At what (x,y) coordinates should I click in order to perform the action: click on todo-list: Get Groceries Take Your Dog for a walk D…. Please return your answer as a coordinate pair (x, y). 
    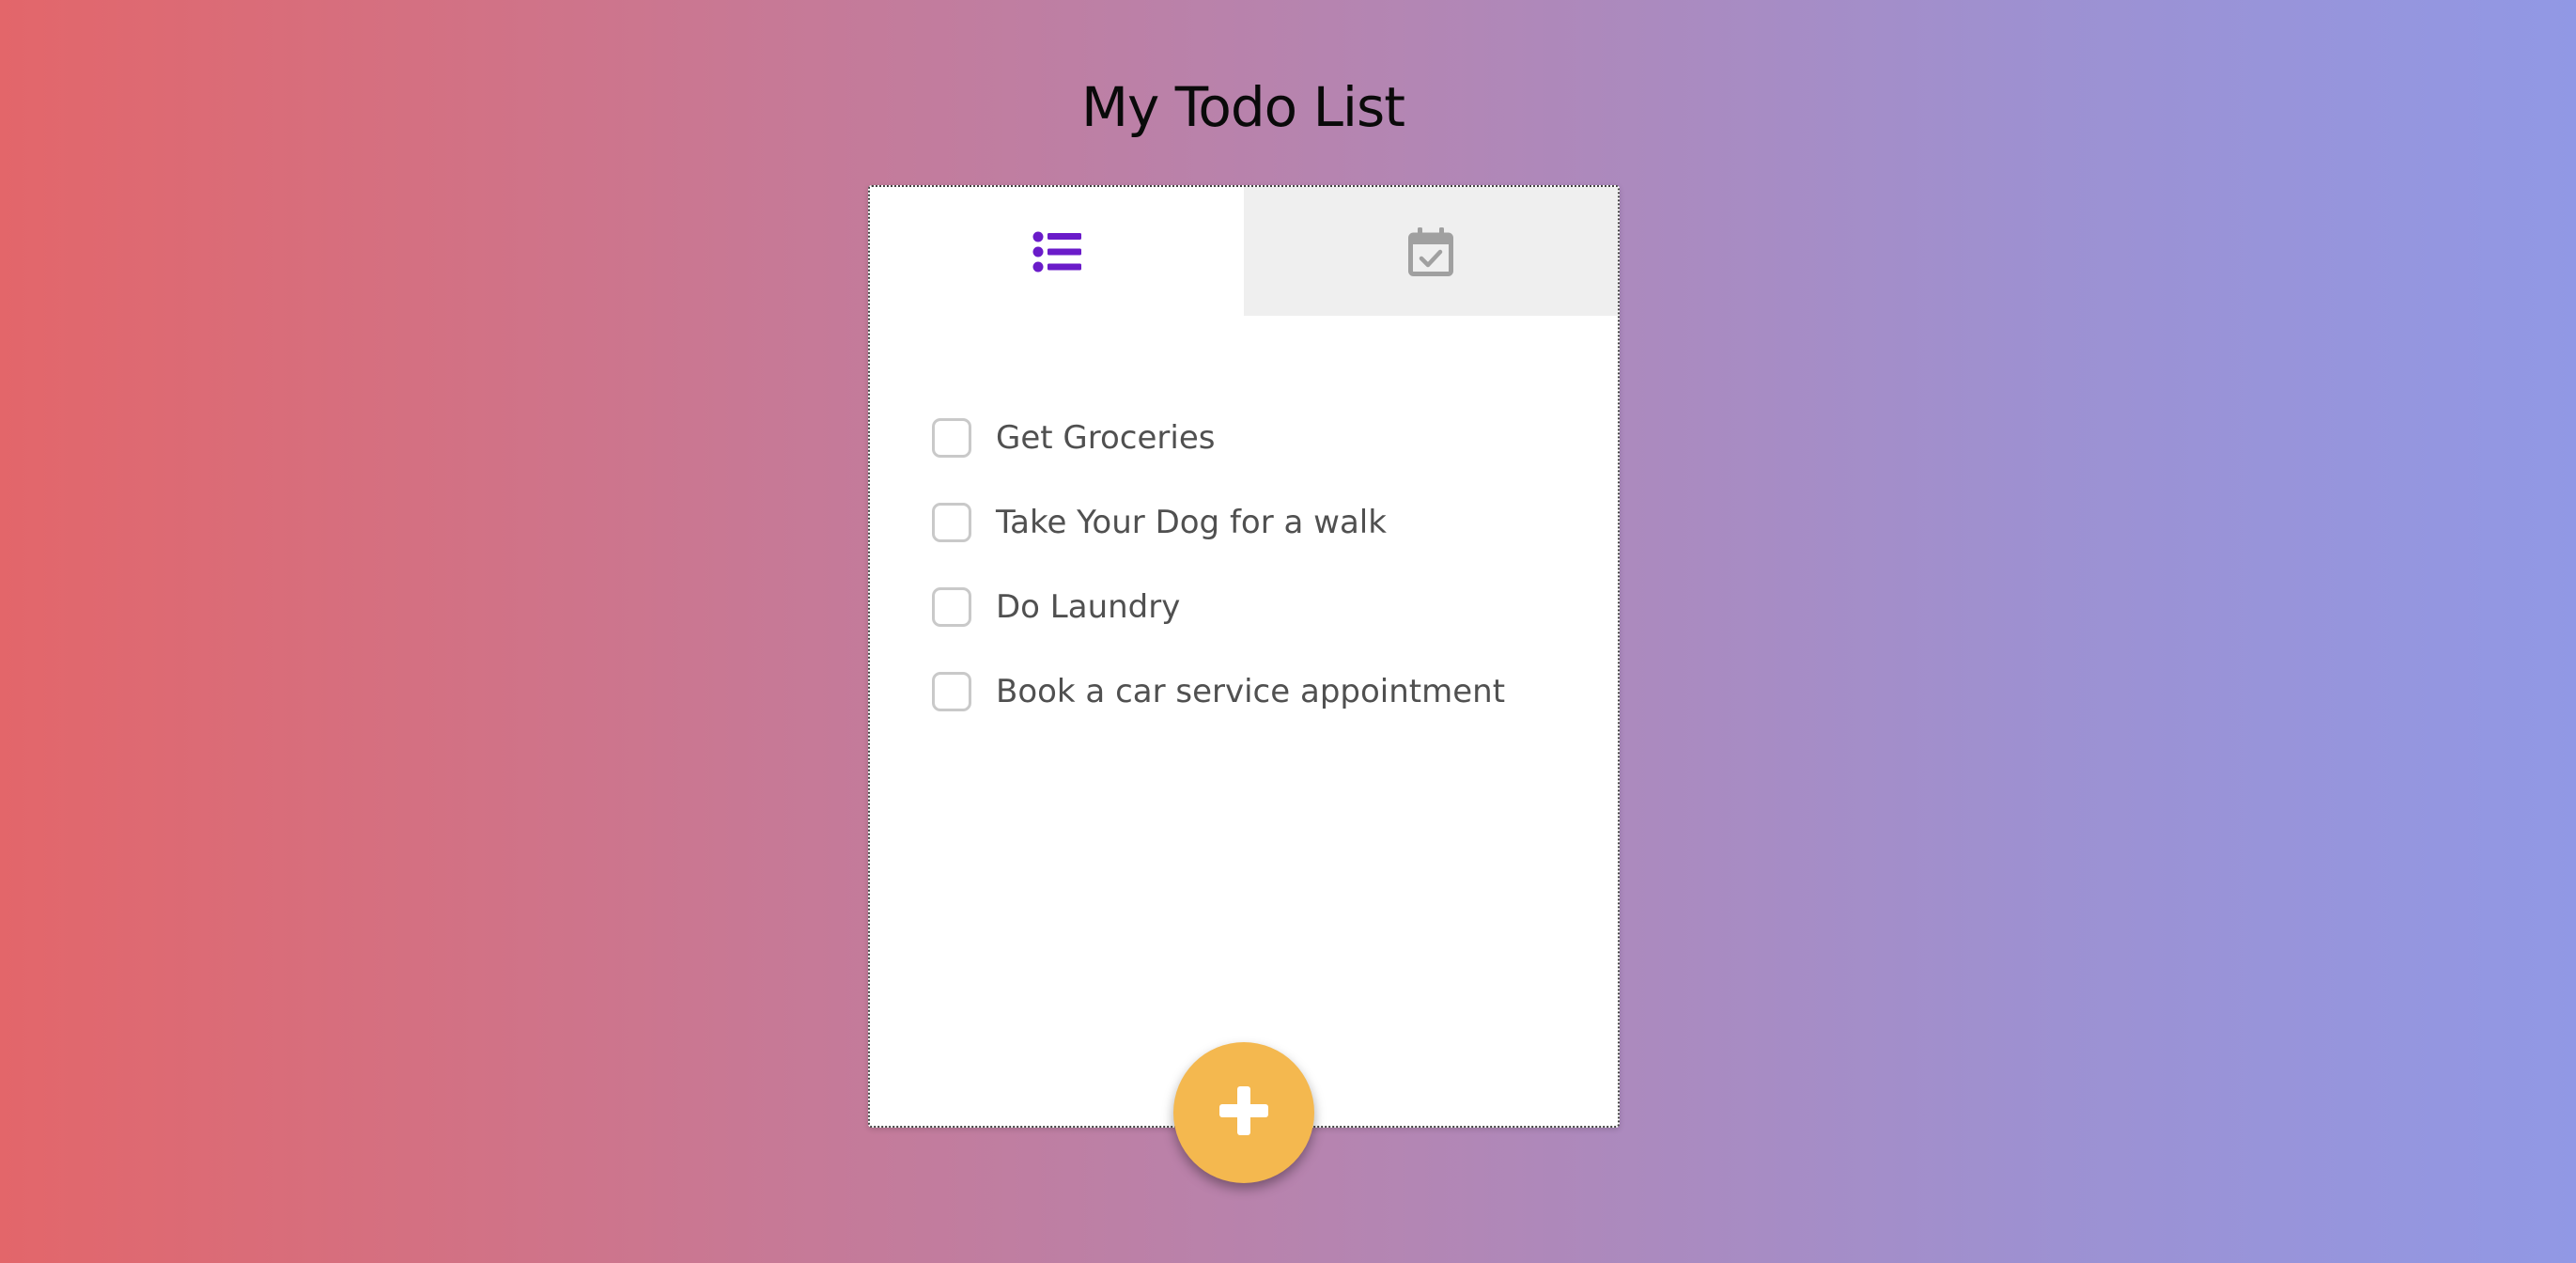
    Looking at the image, I should click on (1218, 565).